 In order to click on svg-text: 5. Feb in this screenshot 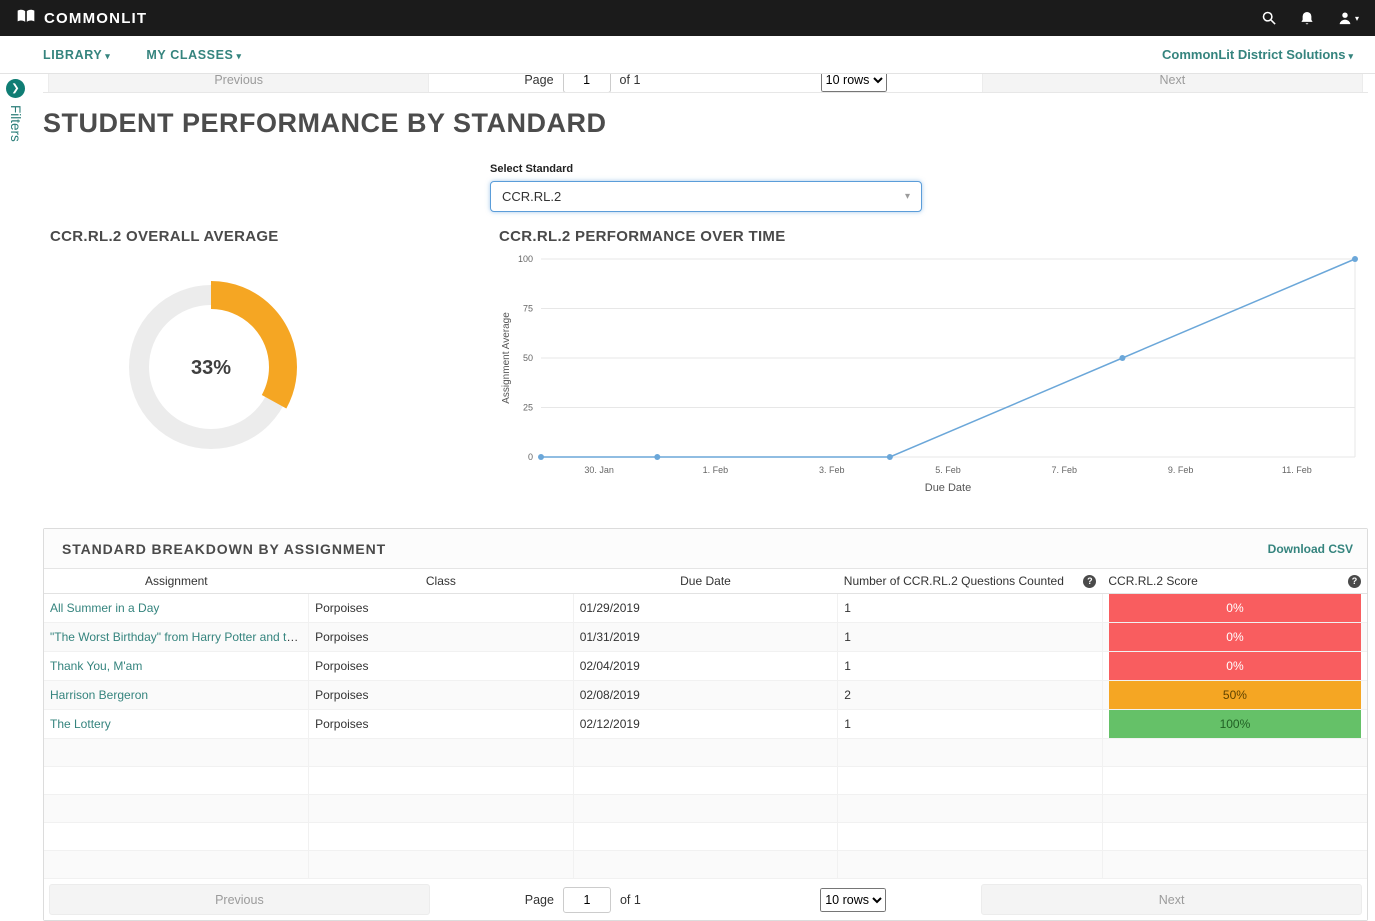, I will do `click(948, 470)`.